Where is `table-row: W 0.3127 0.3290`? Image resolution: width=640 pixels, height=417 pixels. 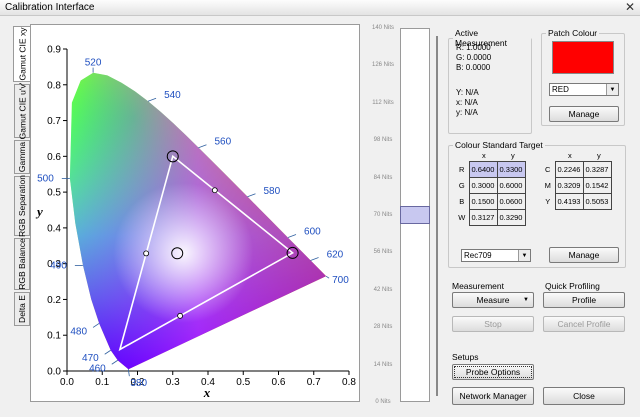
table-row: W 0.3127 0.3290 is located at coordinates (490, 217).